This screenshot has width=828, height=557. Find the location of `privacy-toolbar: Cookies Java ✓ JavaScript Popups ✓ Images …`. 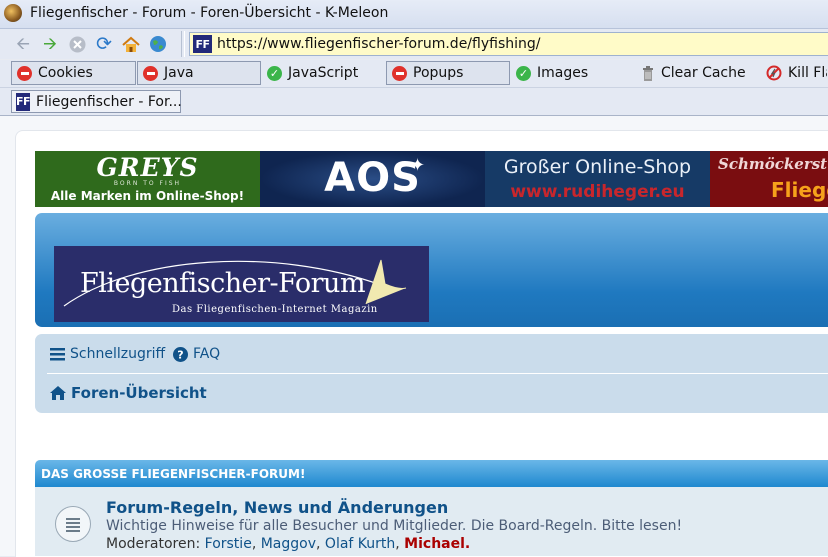

privacy-toolbar: Cookies Java ✓ JavaScript Popups ✓ Images … is located at coordinates (414, 74).